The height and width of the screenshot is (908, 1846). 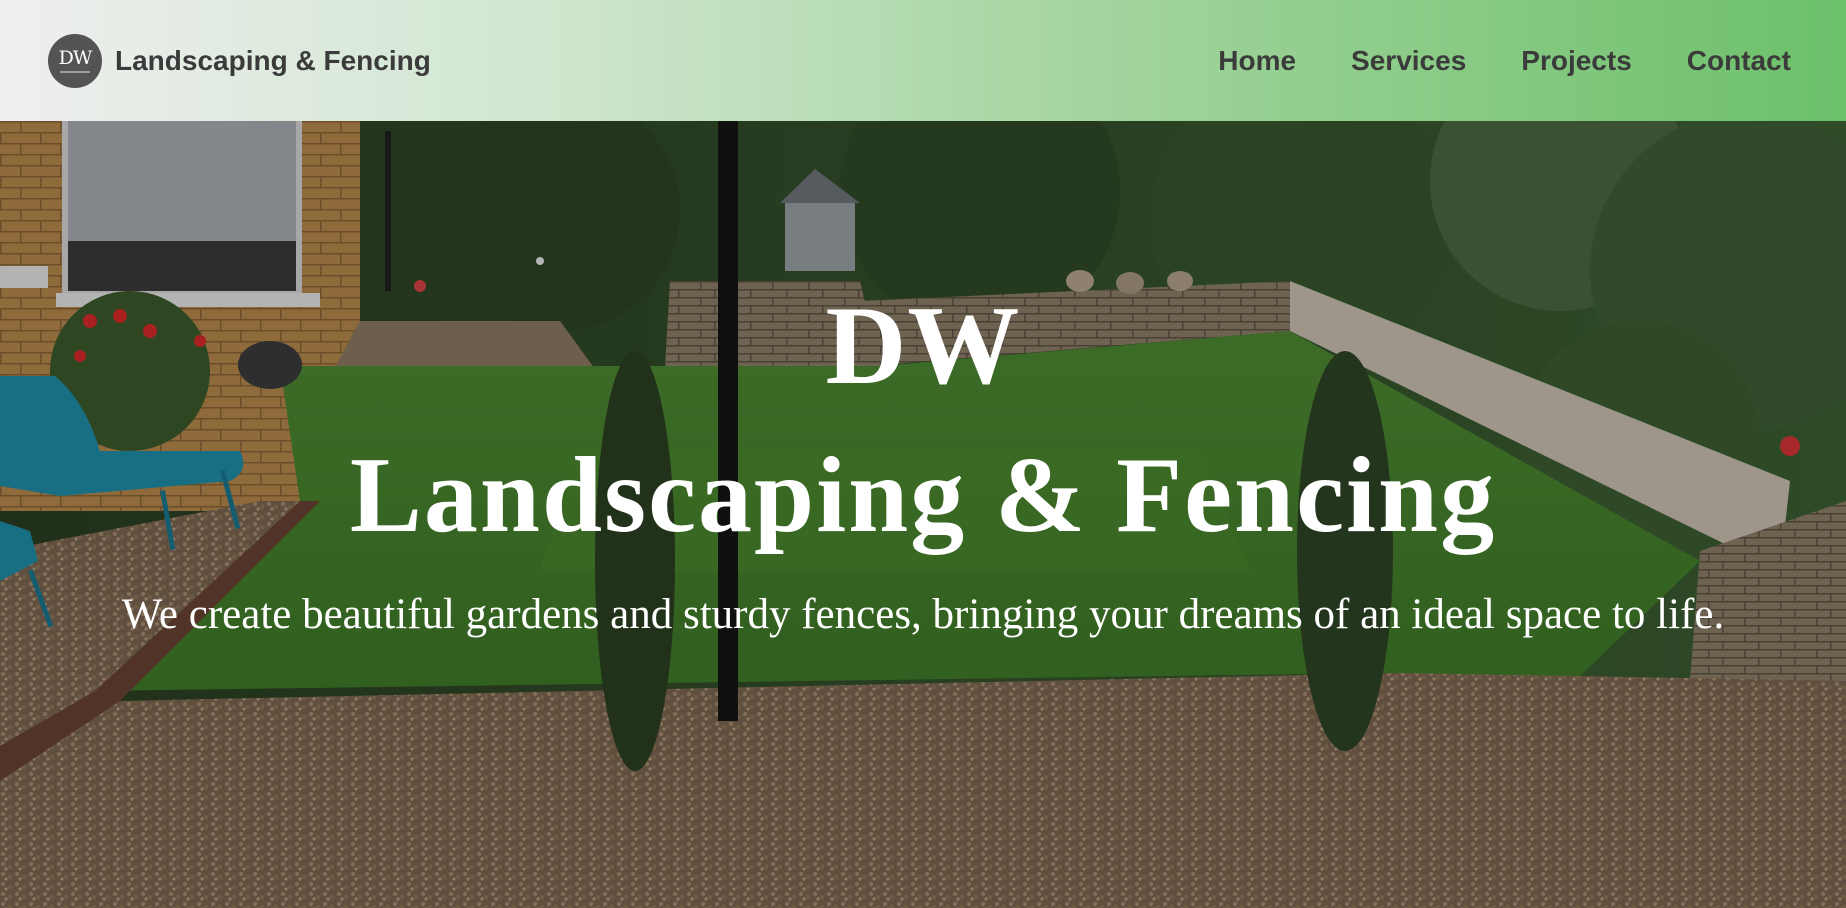 I want to click on brand-link: DW Landscaping & Fencing, so click(x=239, y=60).